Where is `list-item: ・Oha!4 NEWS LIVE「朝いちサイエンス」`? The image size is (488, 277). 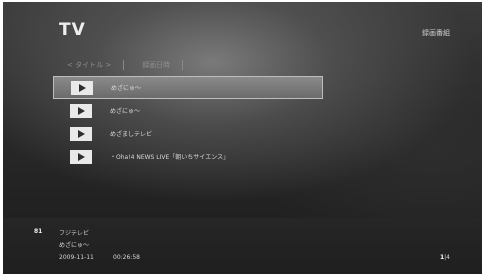 list-item: ・Oha!4 NEWS LIVE「朝いちサイエンス」 is located at coordinates (188, 156).